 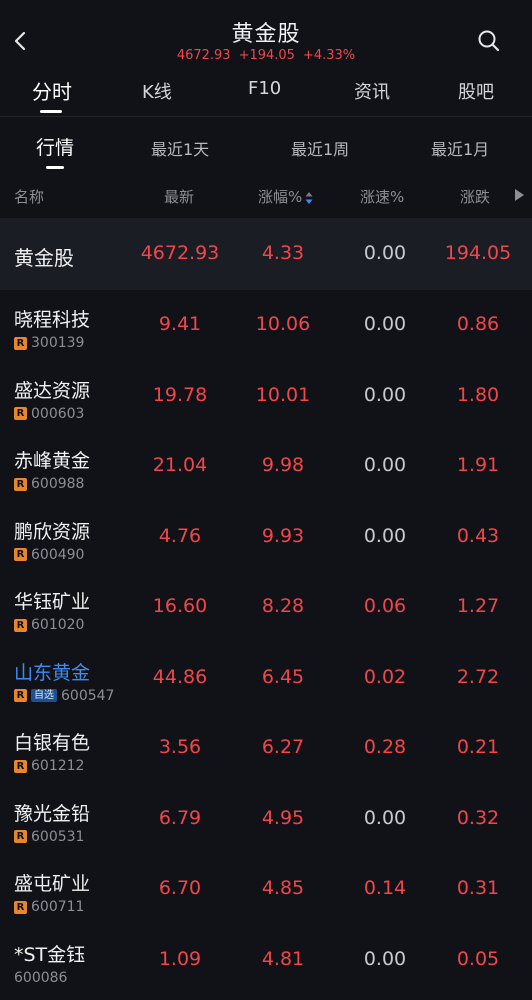 What do you see at coordinates (266, 608) in the screenshot?
I see `table-row: 华钰矿业 R 601020 16.60 8.28 0.06 1.27` at bounding box center [266, 608].